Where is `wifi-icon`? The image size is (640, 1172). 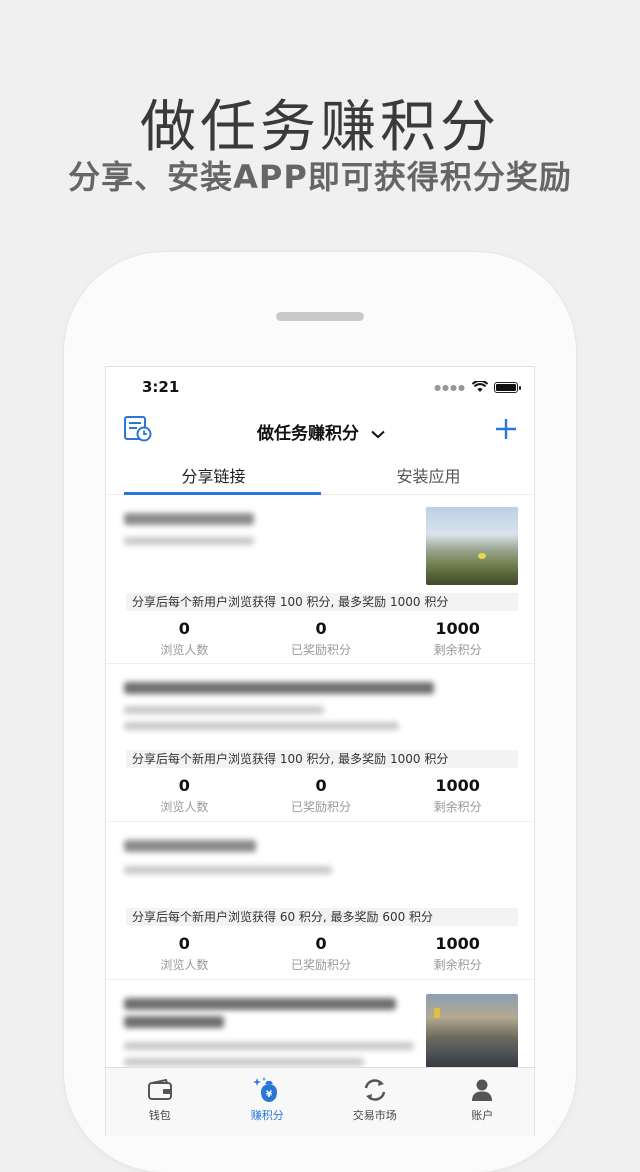 wifi-icon is located at coordinates (480, 386).